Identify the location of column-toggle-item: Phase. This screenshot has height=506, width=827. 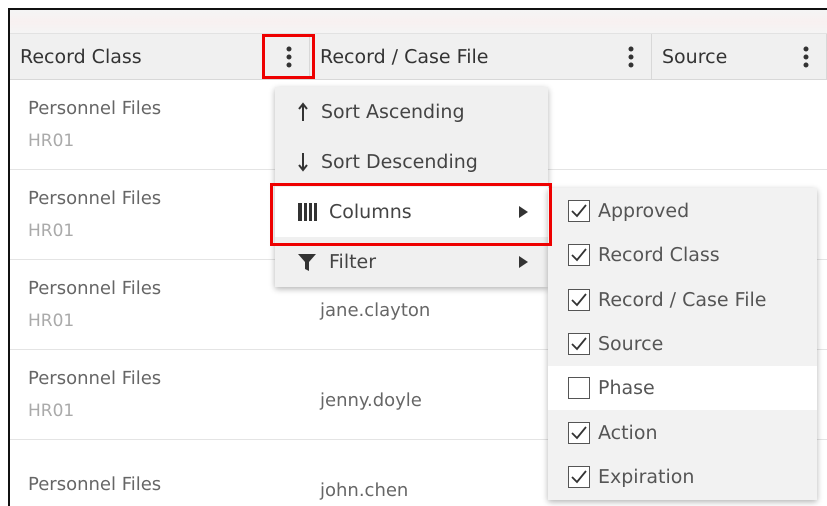
(682, 388).